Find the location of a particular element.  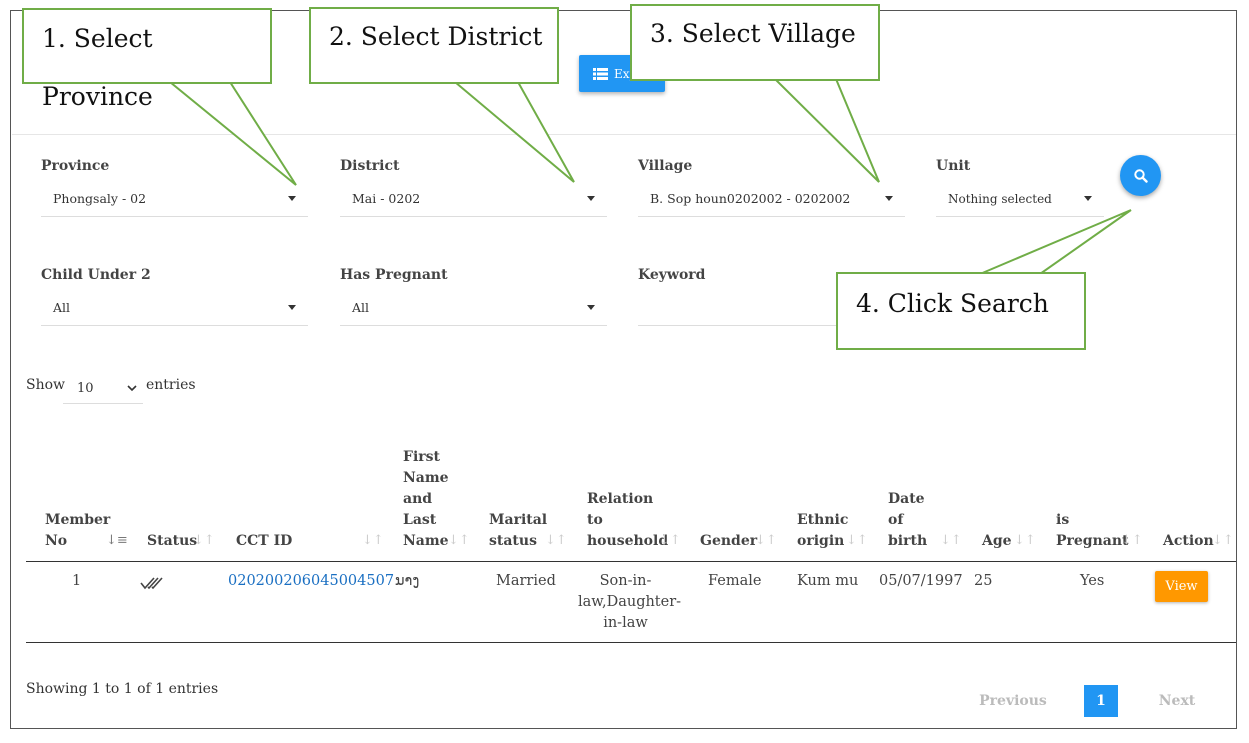

page-length-select: 10 is located at coordinates (103, 389).